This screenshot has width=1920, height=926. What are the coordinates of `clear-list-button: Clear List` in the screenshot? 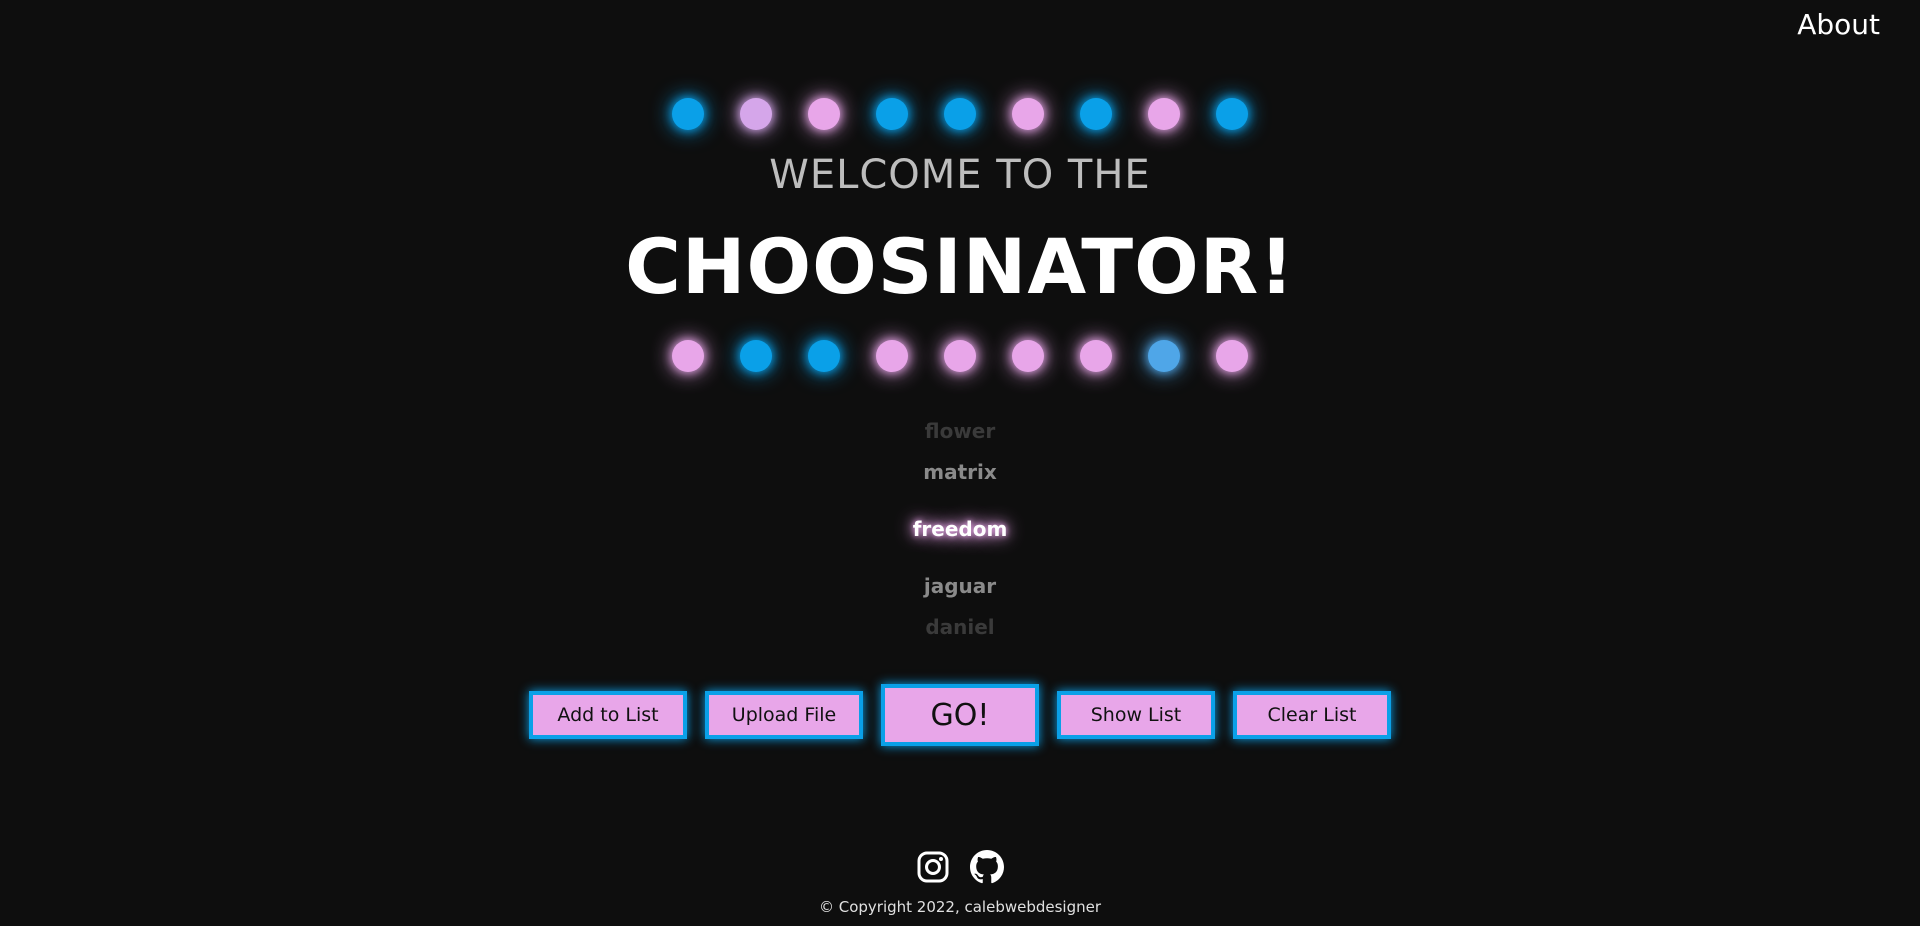 It's located at (1312, 715).